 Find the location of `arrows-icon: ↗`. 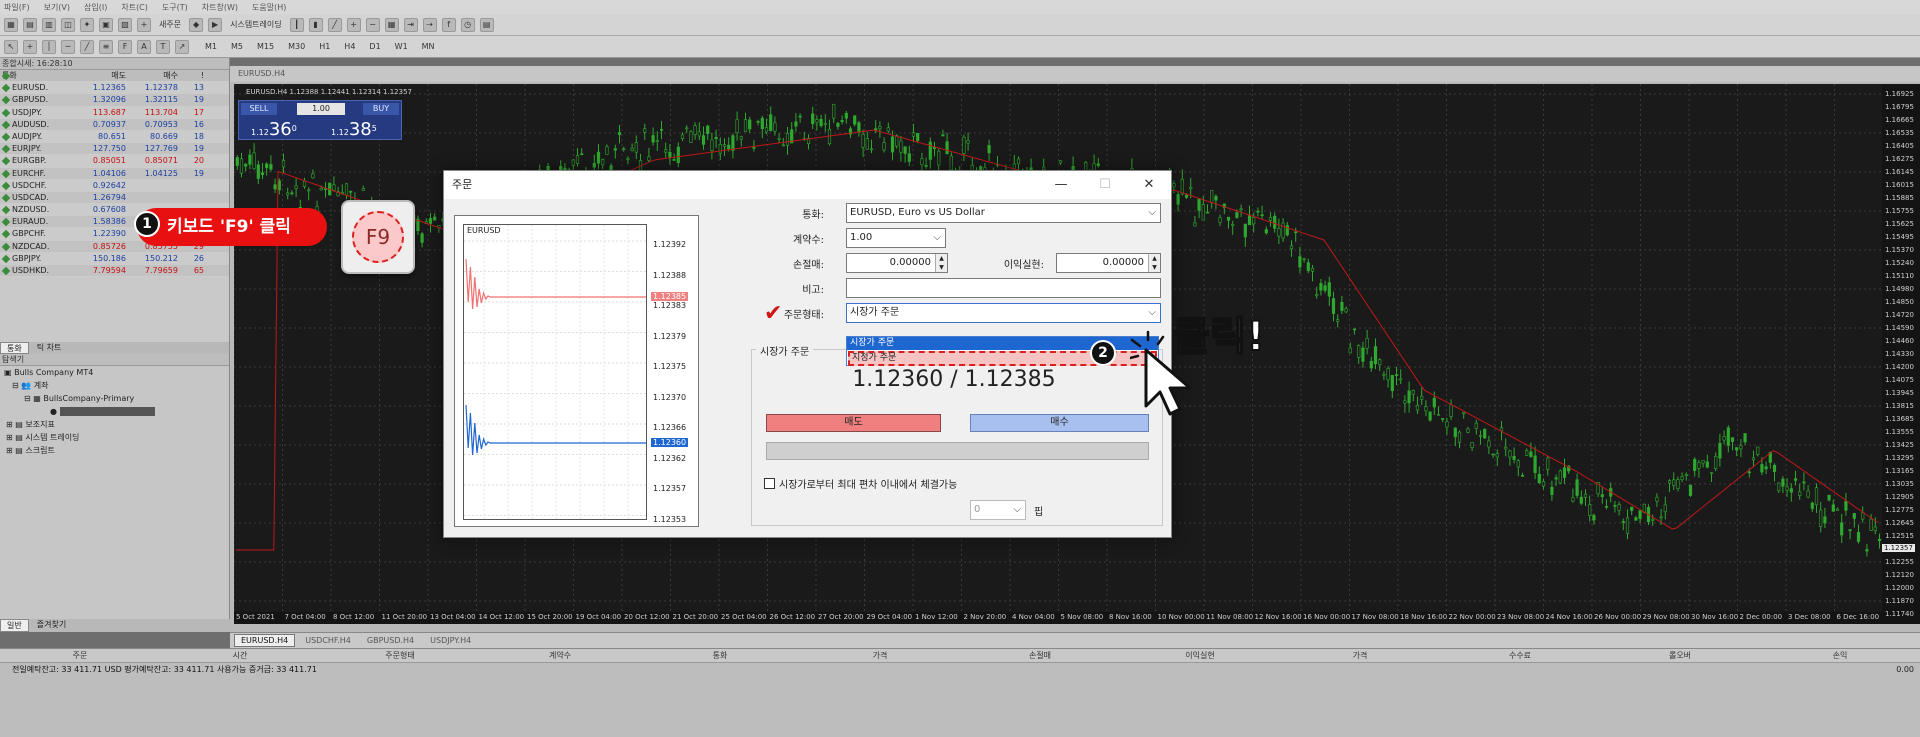

arrows-icon: ↗ is located at coordinates (182, 46).